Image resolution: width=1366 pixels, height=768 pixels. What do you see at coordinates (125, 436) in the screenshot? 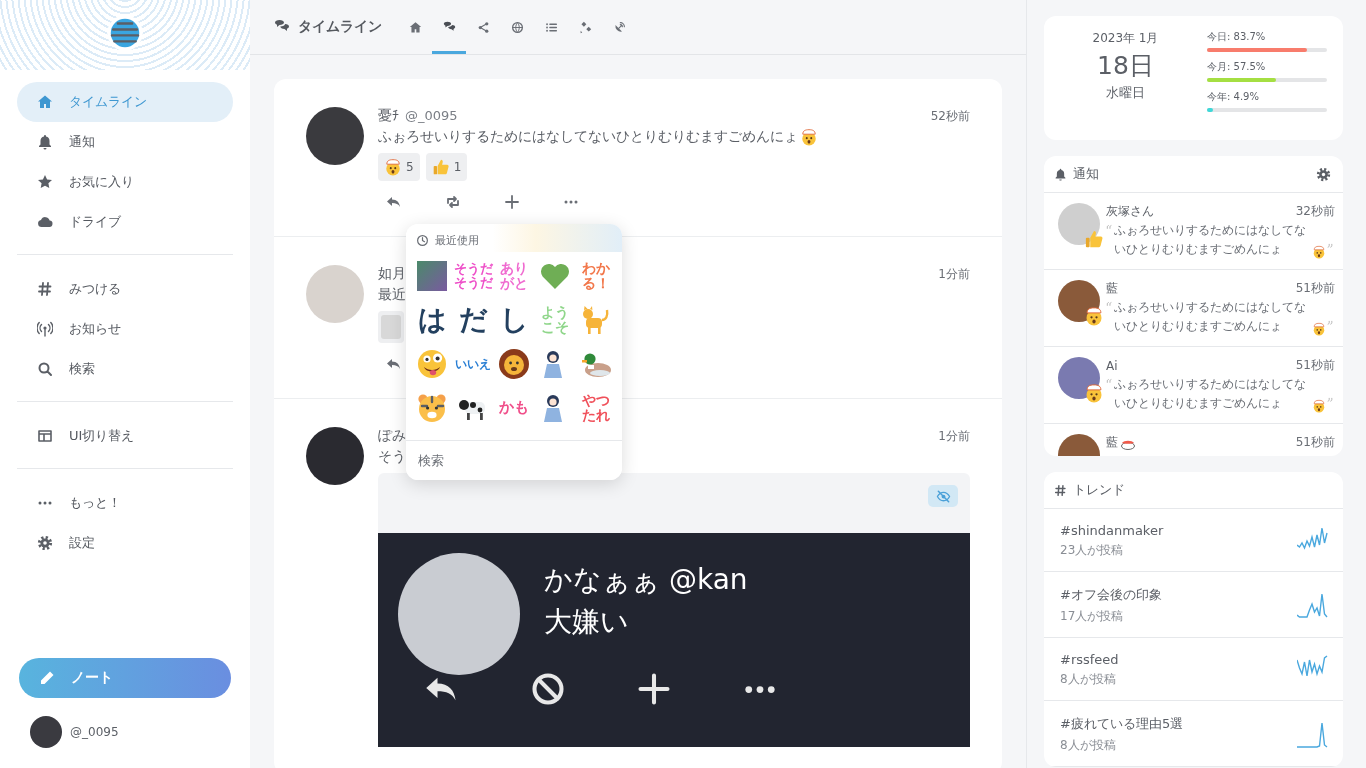
I see `nav-item: UI切り替え` at bounding box center [125, 436].